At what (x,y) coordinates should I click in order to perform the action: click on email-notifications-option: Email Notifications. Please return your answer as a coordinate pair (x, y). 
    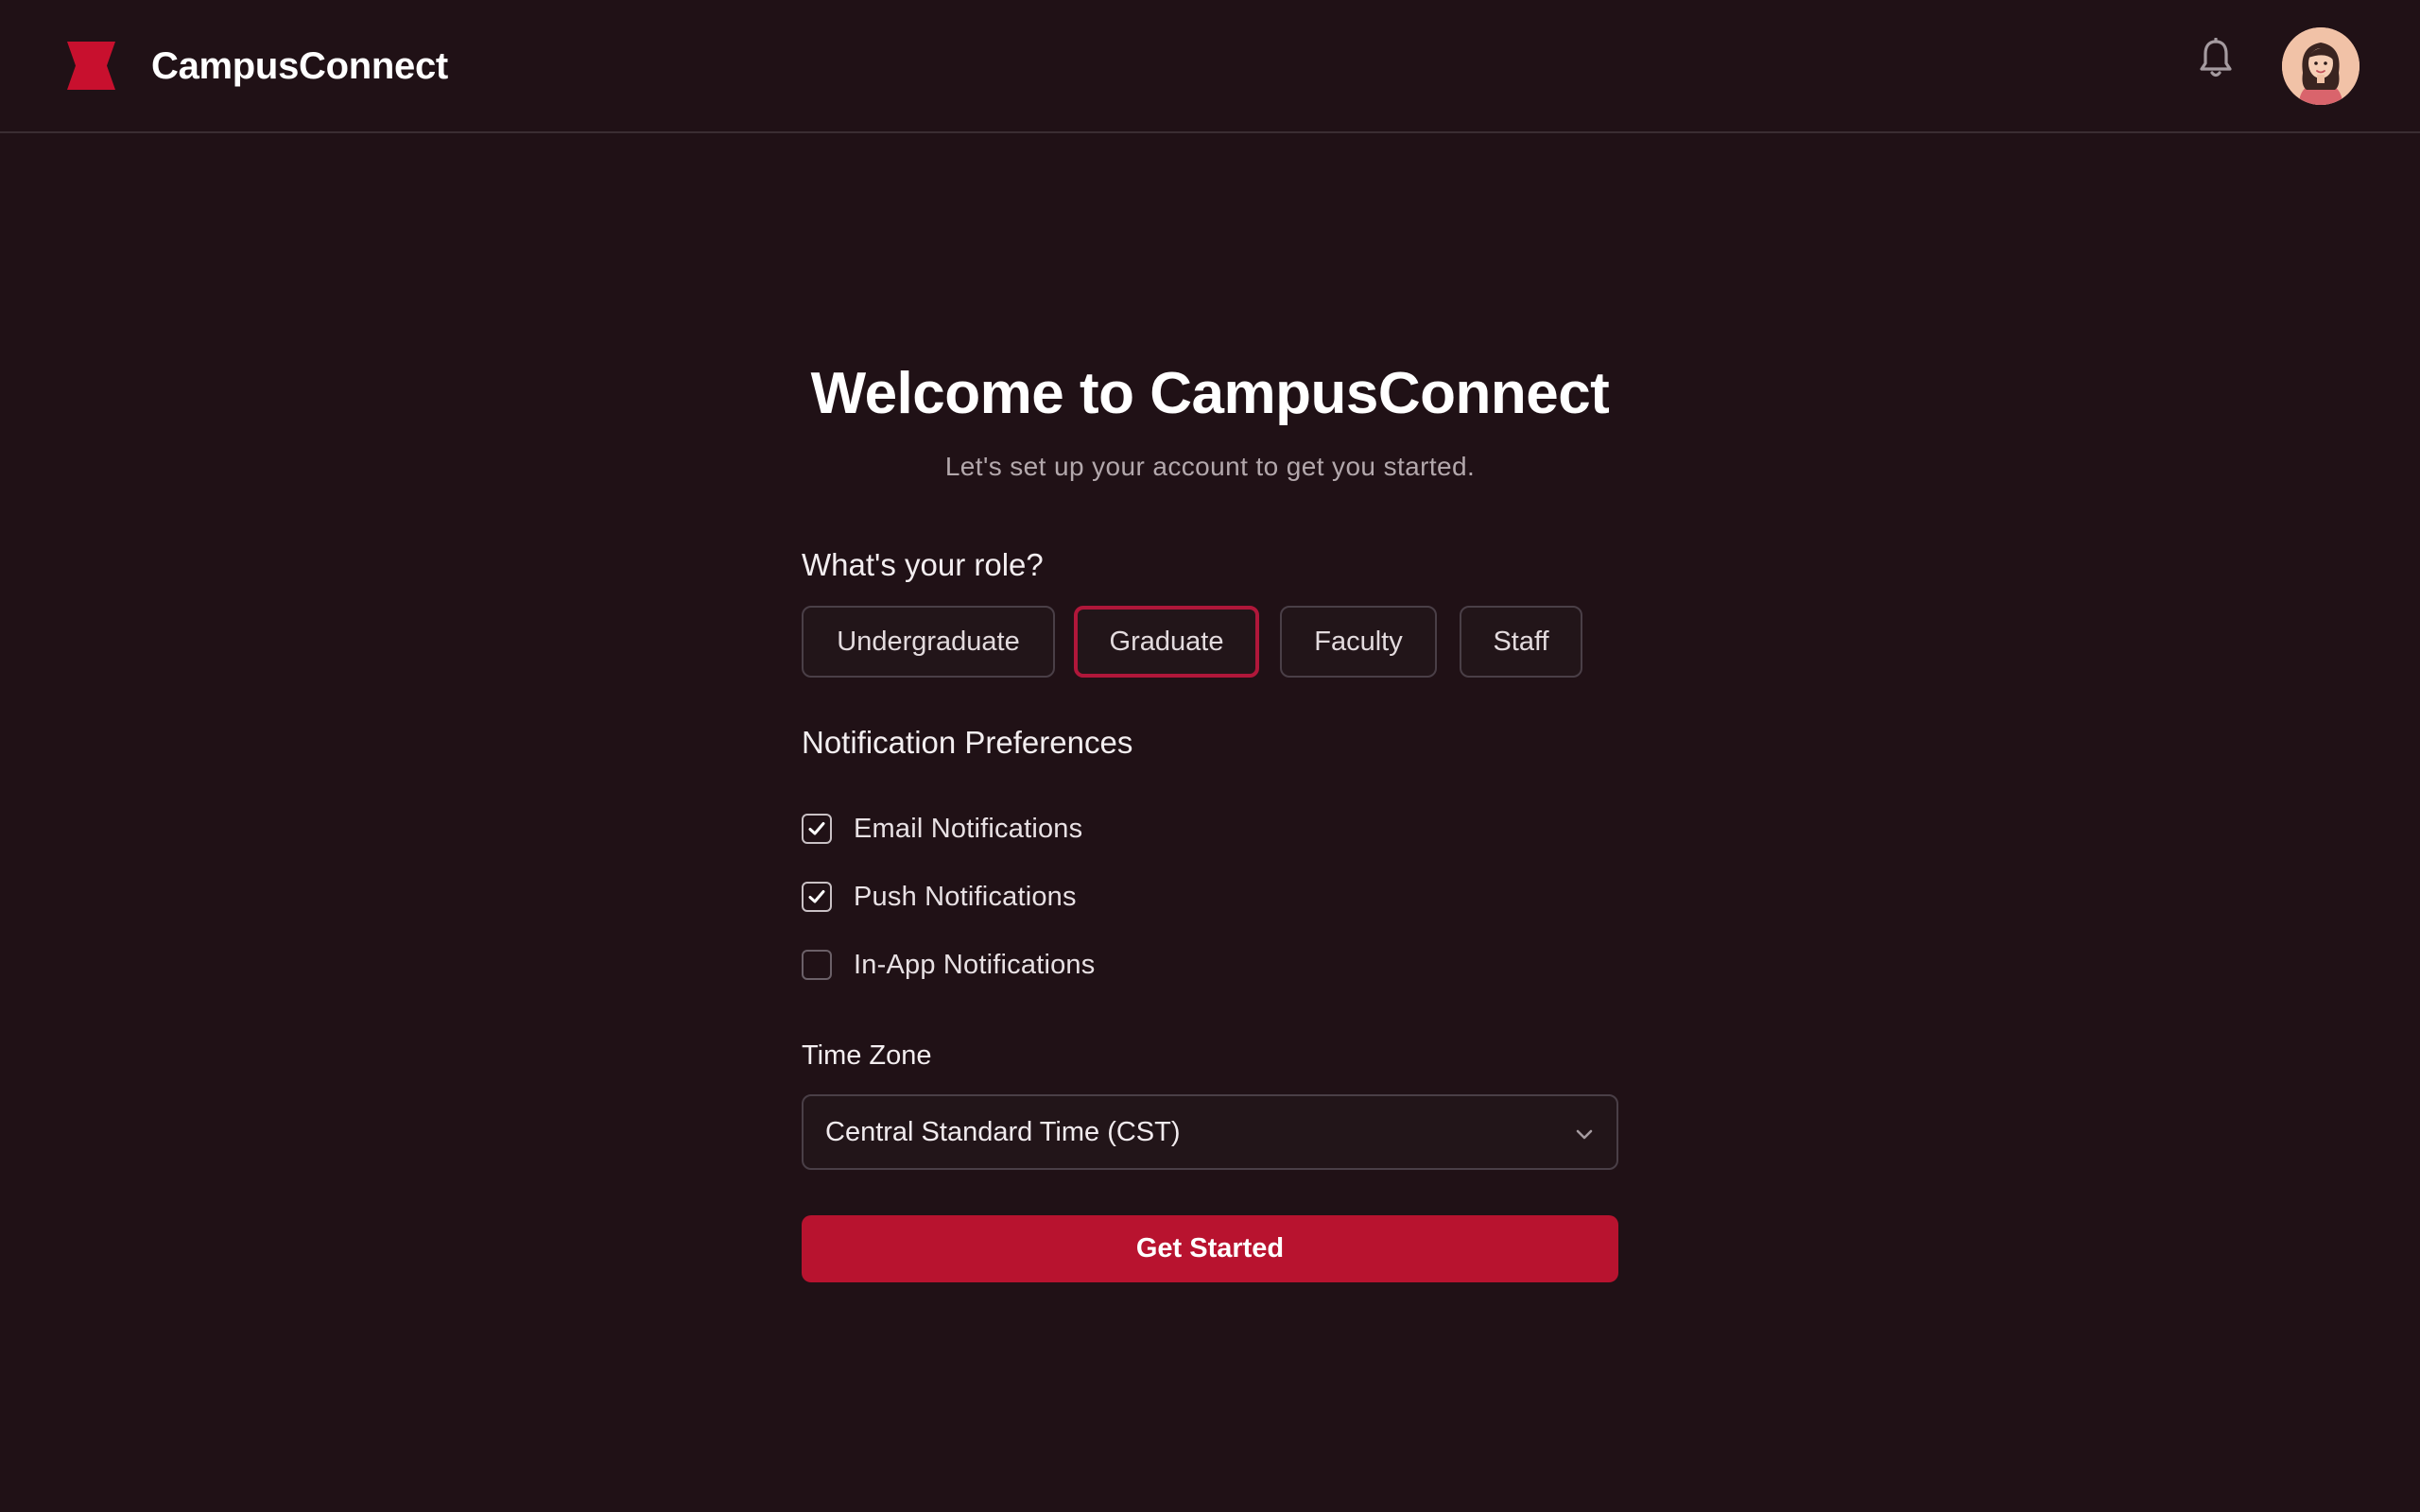
    Looking at the image, I should click on (942, 829).